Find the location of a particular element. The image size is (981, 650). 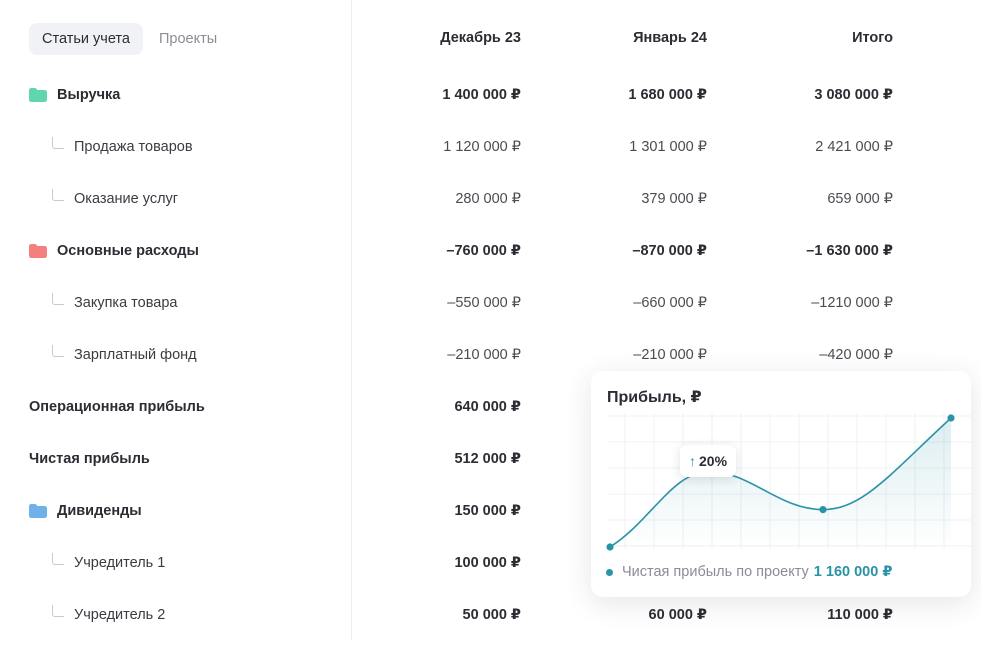

column-header-total: Итого is located at coordinates (872, 38).